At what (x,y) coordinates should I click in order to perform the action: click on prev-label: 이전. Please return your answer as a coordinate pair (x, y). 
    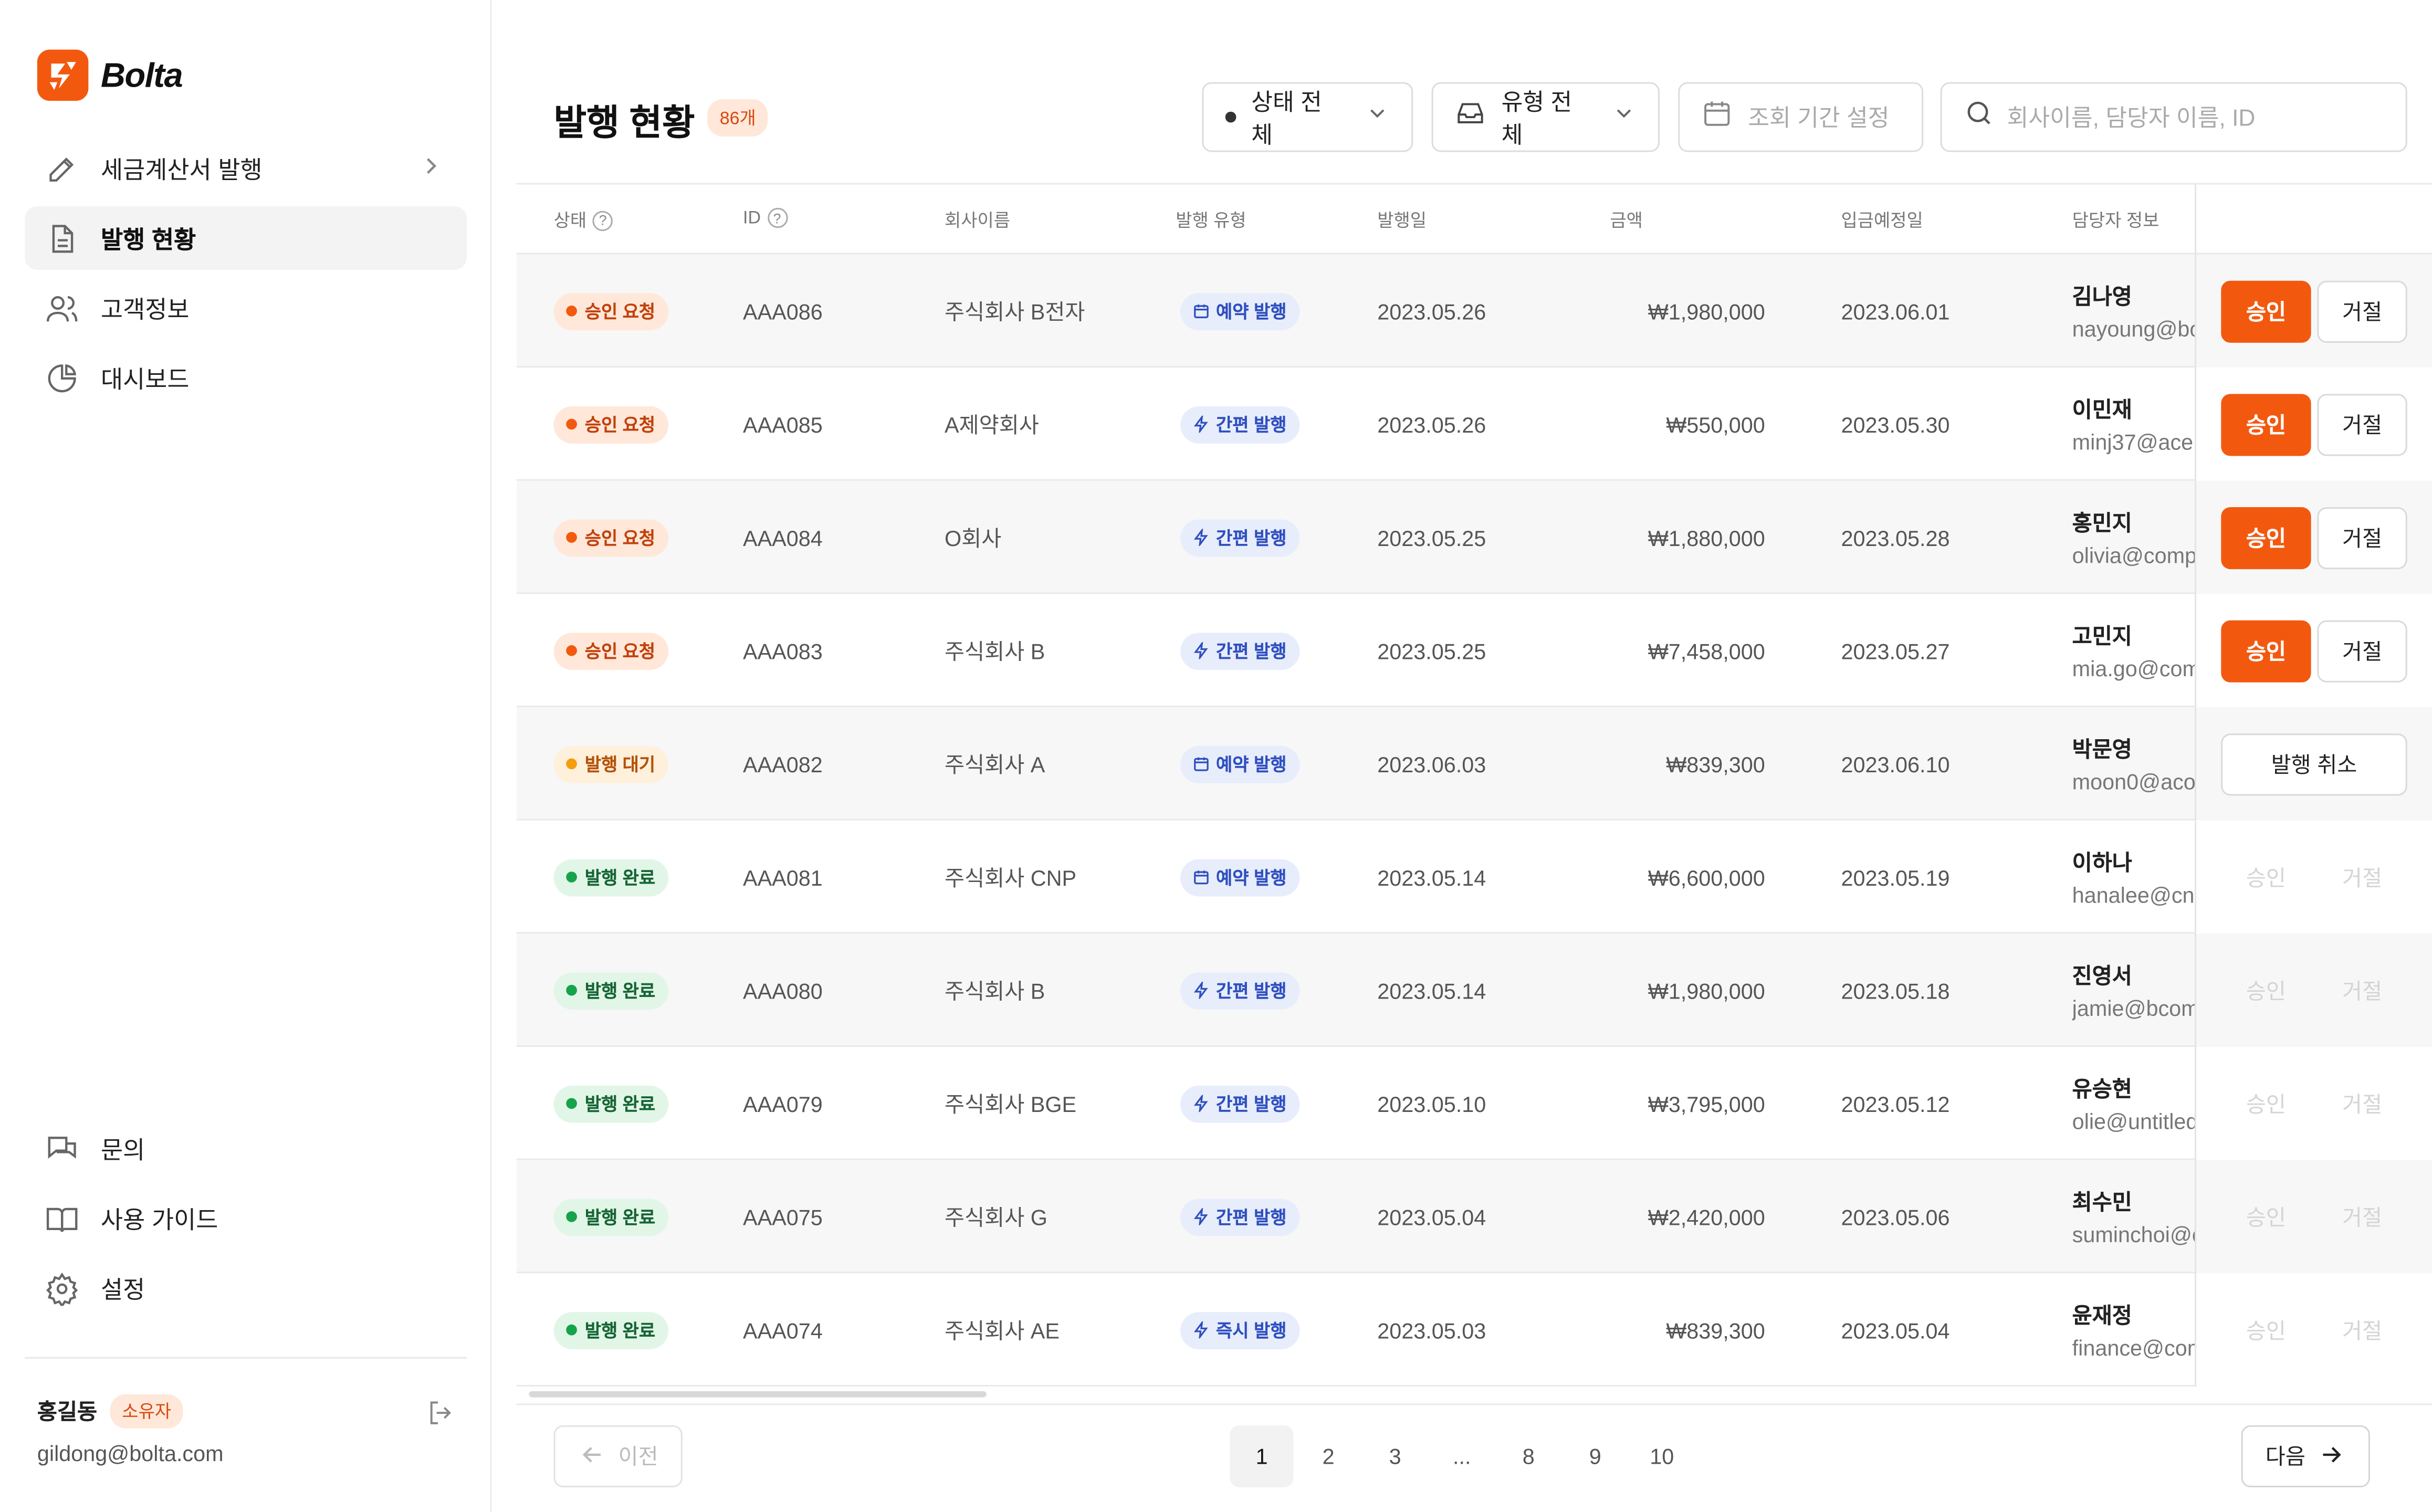
    Looking at the image, I should click on (638, 1456).